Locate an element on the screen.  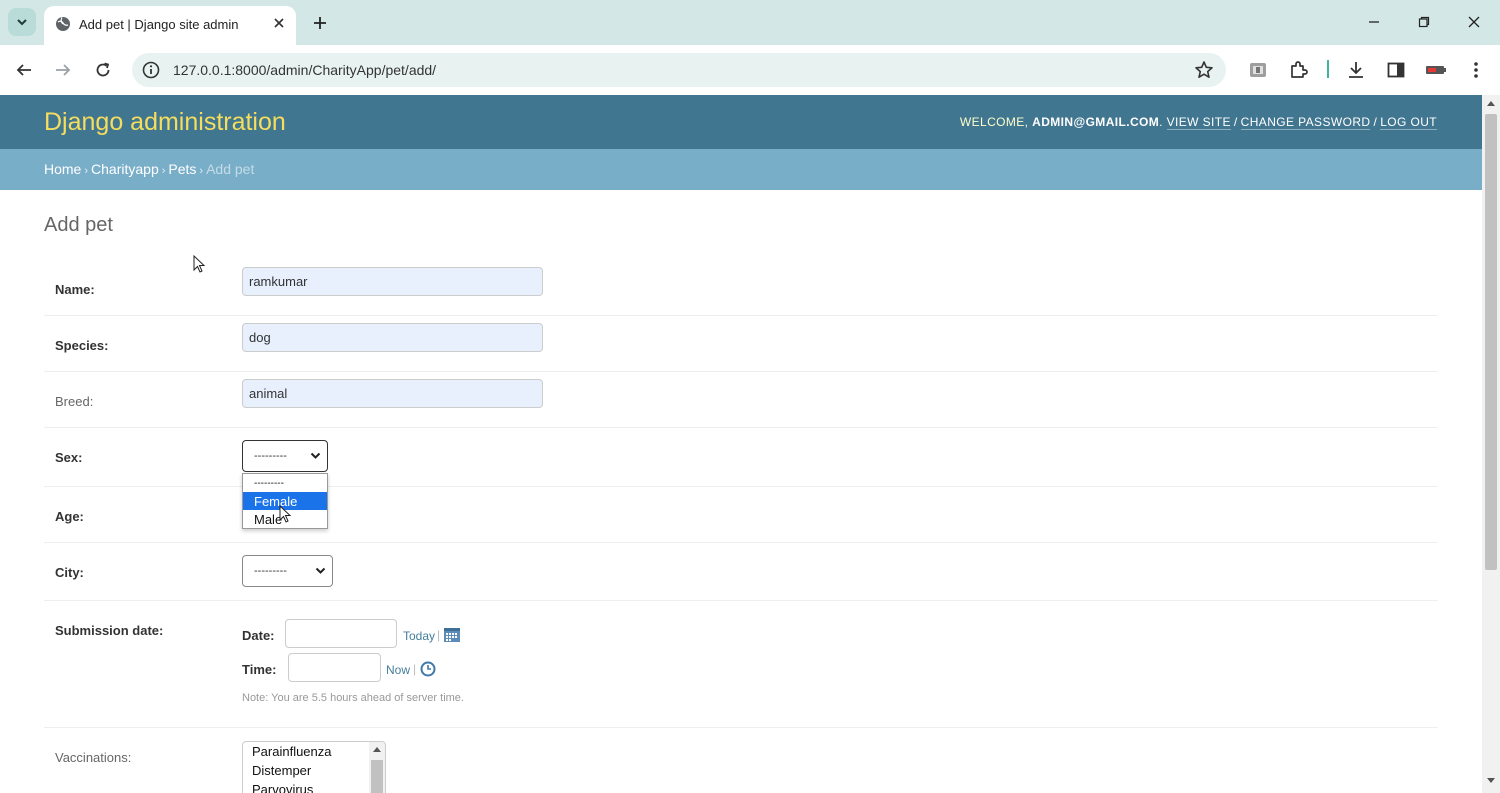
arrow-left-icon is located at coordinates (23, 70).